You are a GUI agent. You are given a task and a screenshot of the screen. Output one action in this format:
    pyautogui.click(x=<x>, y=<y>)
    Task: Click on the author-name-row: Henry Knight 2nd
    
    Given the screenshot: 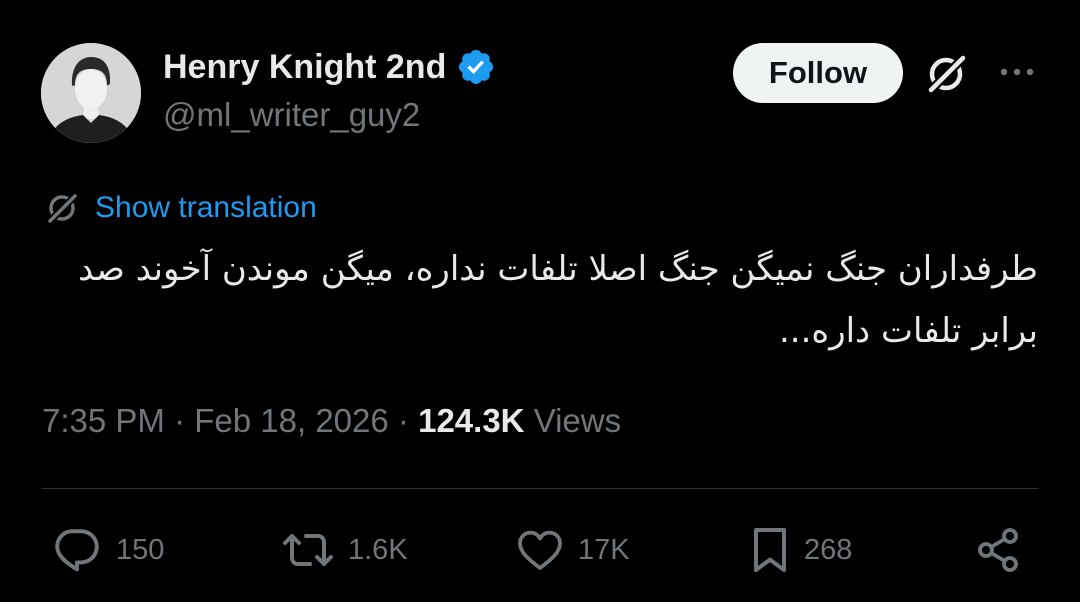 What is the action you would take?
    pyautogui.click(x=329, y=67)
    